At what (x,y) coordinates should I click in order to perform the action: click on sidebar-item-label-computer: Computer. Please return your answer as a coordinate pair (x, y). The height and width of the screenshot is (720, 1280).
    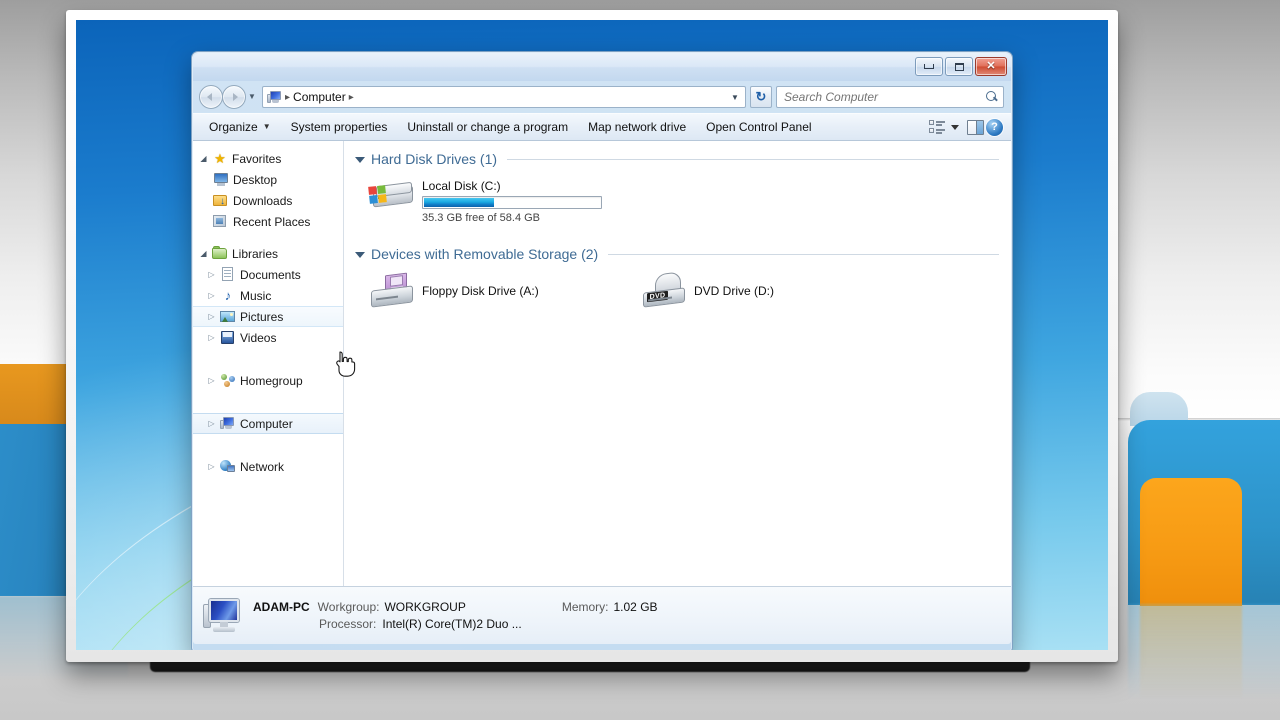
    Looking at the image, I should click on (266, 423).